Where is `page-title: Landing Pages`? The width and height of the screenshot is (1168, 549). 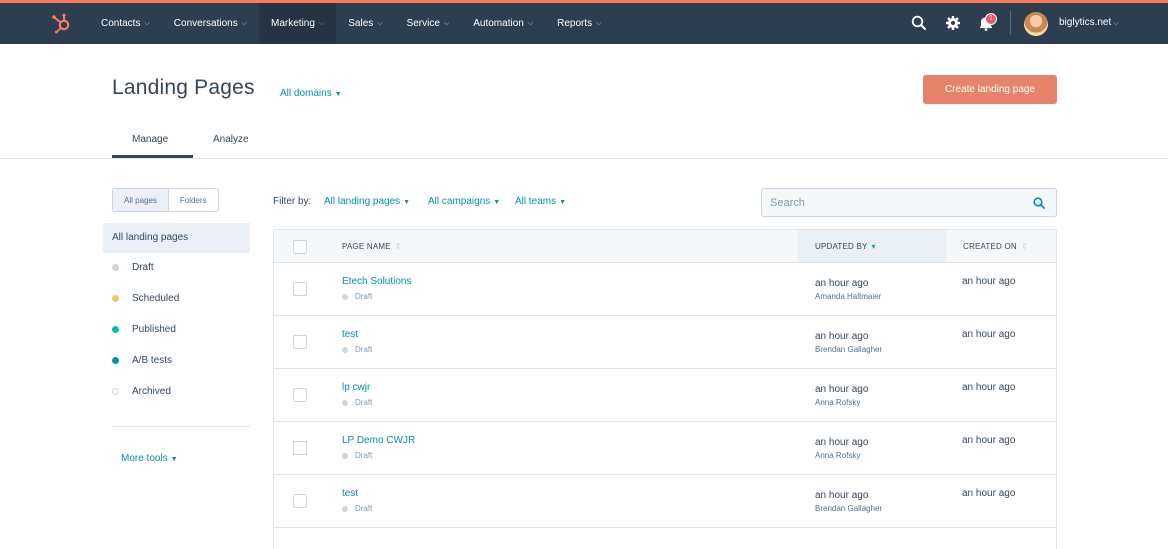
page-title: Landing Pages is located at coordinates (183, 87).